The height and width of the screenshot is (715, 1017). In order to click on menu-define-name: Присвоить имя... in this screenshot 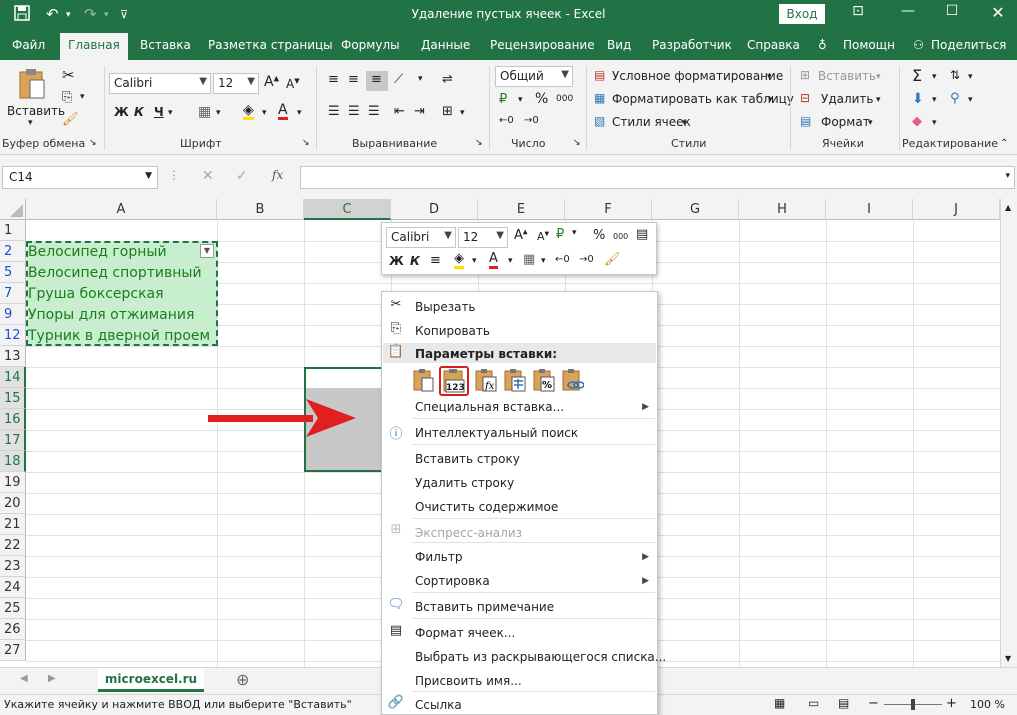, I will do `click(468, 681)`.